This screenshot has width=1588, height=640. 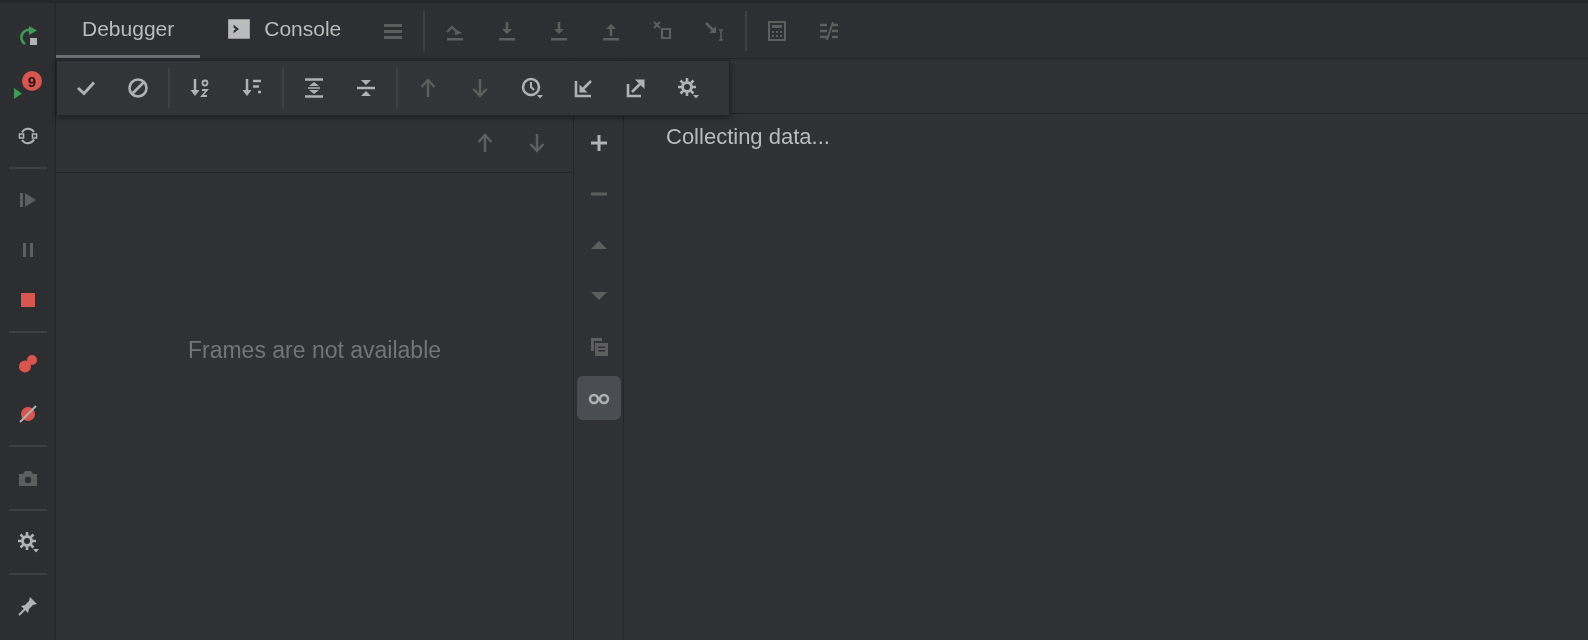 What do you see at coordinates (239, 29) in the screenshot?
I see `console-icon` at bounding box center [239, 29].